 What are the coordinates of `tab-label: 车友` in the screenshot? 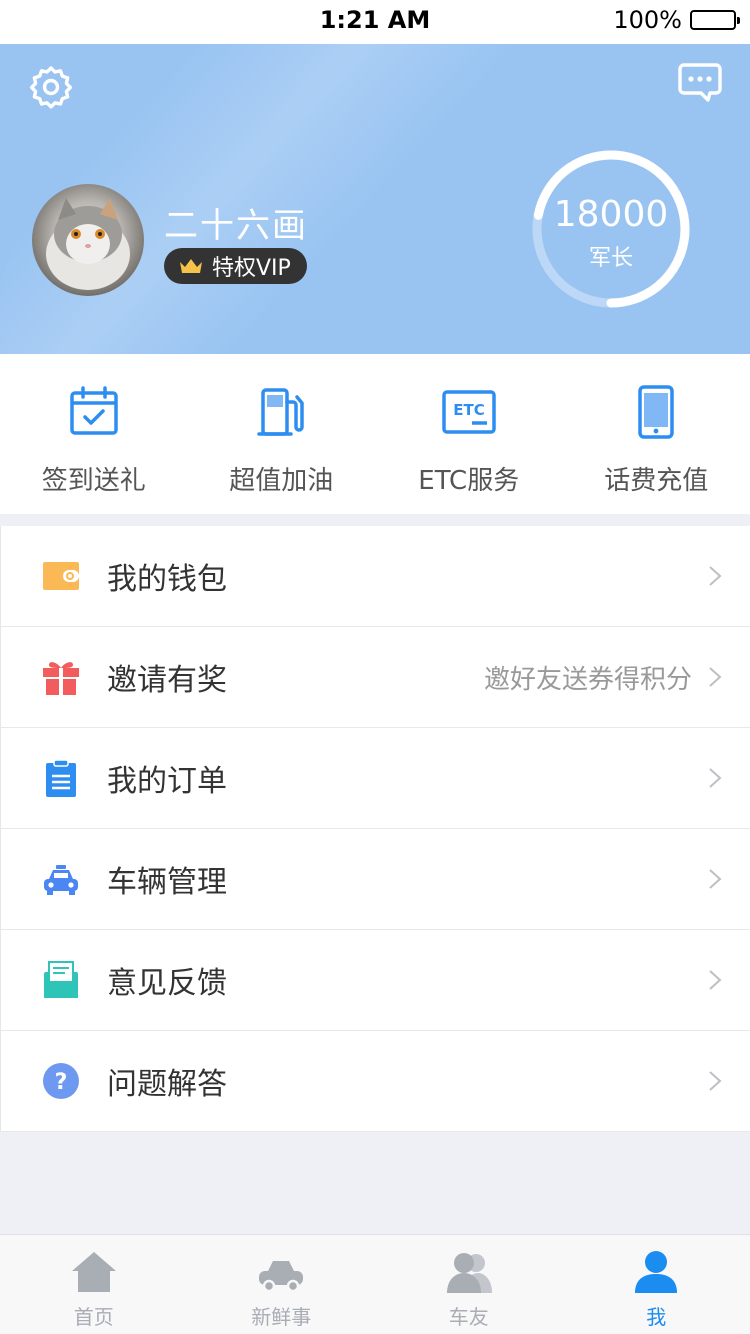 It's located at (468, 1317).